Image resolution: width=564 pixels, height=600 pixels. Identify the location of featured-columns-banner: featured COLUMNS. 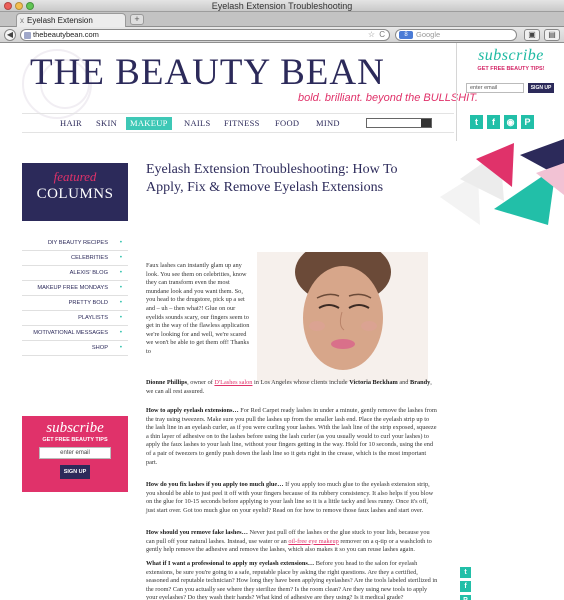
(75, 192).